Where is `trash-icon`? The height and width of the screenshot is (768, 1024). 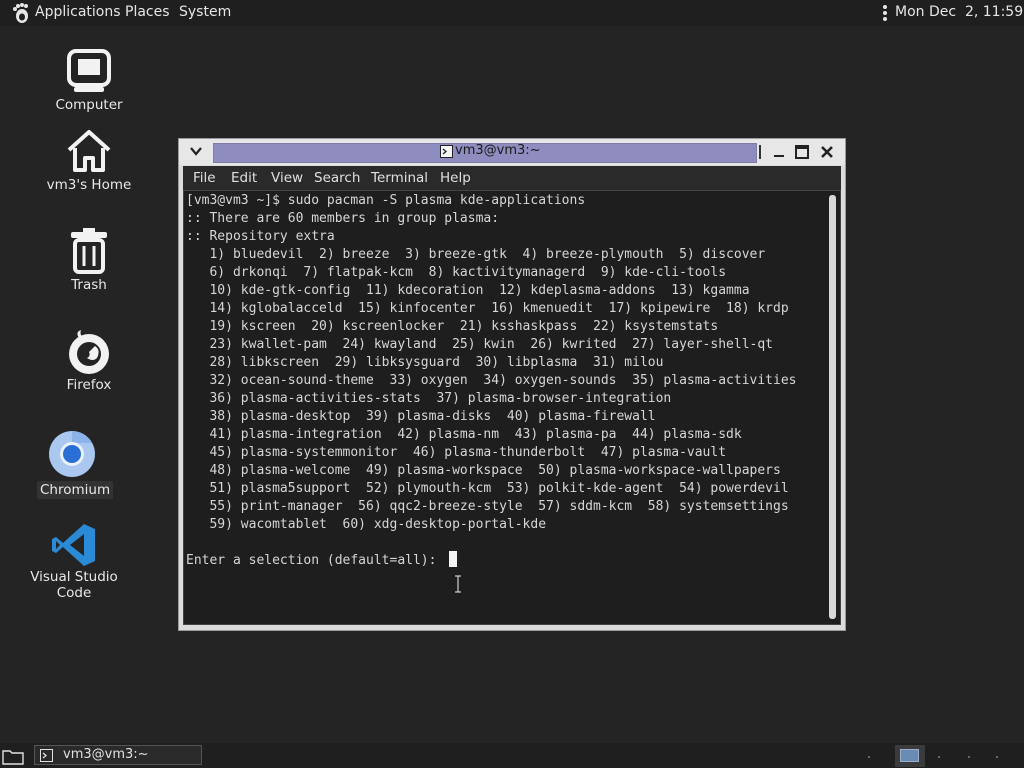
trash-icon is located at coordinates (89, 251).